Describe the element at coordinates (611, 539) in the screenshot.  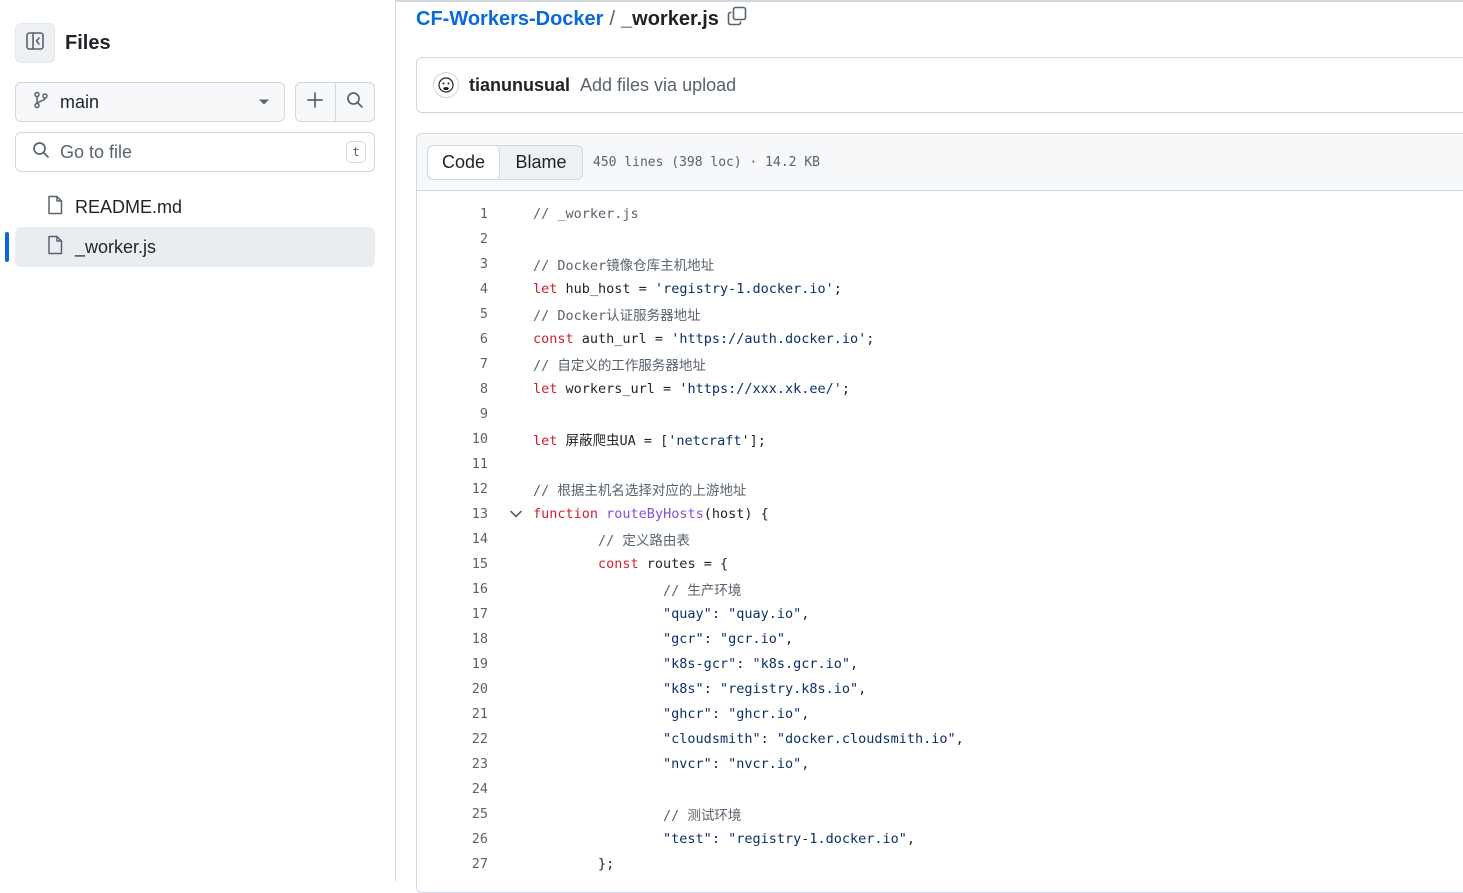
I see `code-content: // 定义路由表` at that location.